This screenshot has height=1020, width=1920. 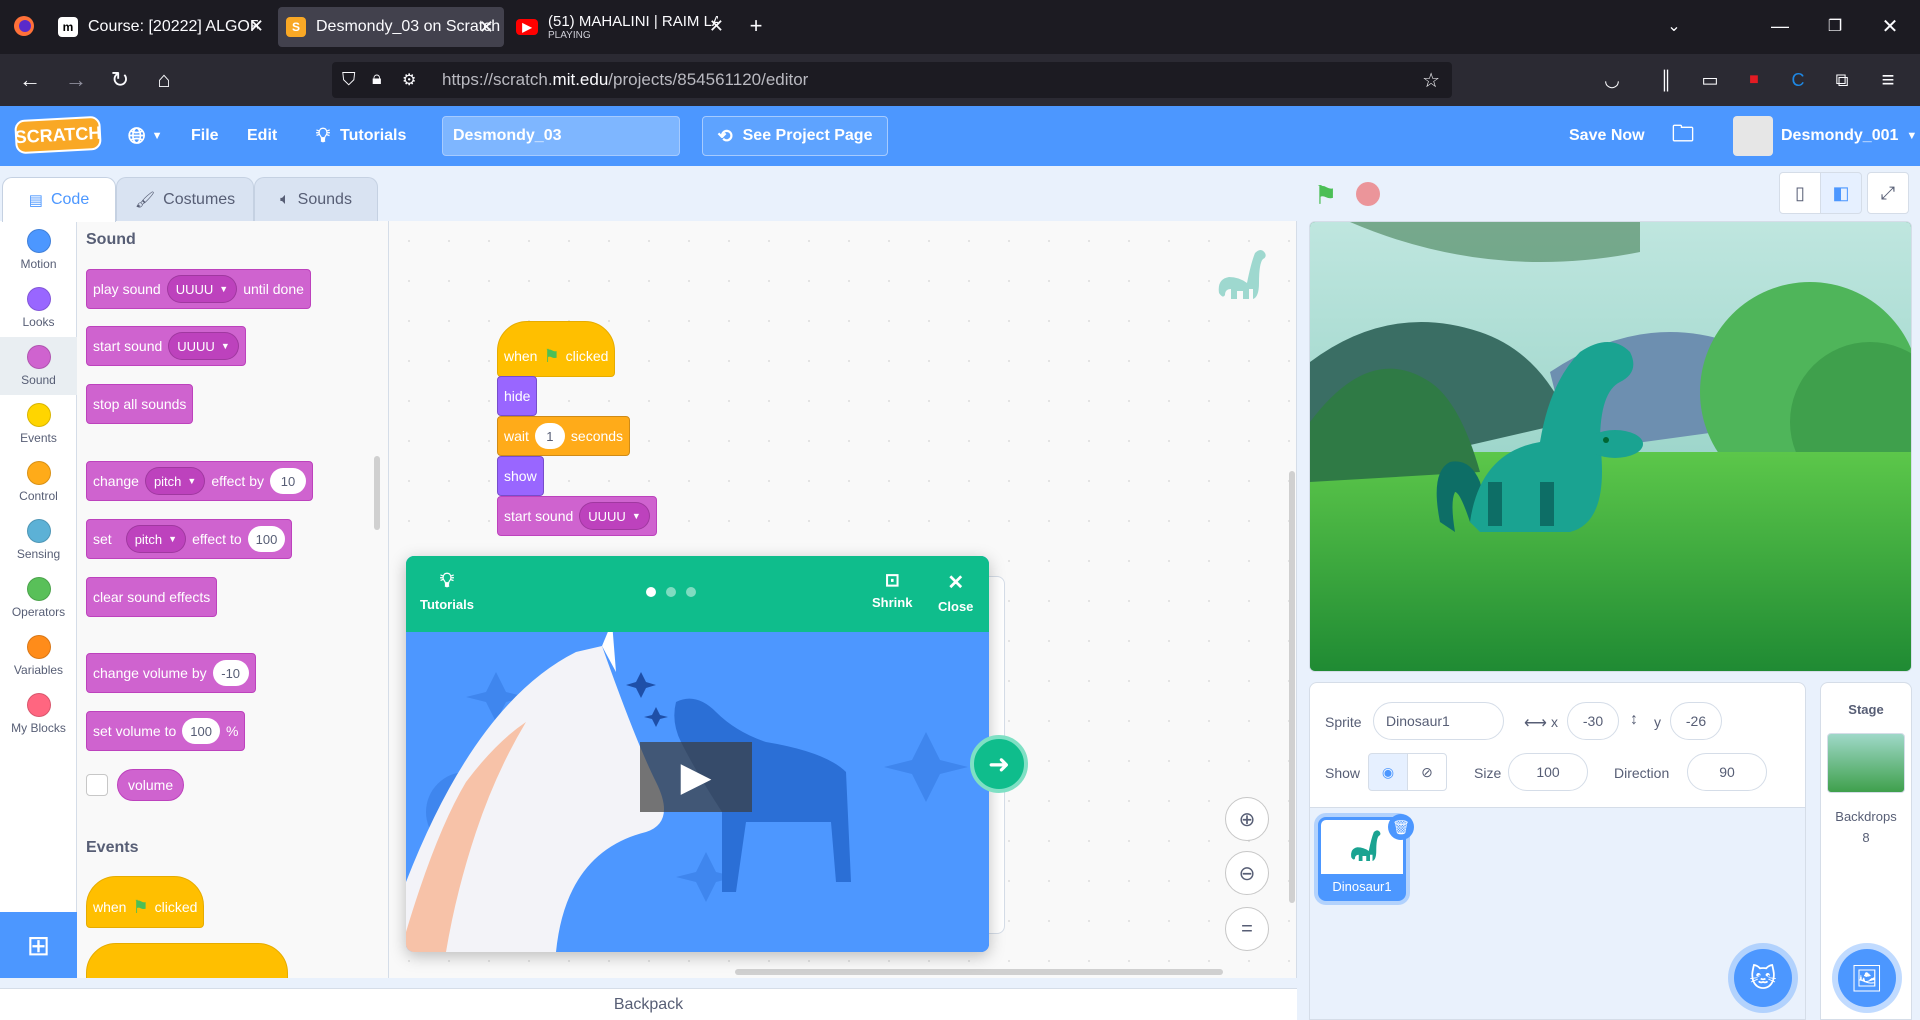 I want to click on tab-costumes: 🖌︎ Costumes, so click(x=185, y=199).